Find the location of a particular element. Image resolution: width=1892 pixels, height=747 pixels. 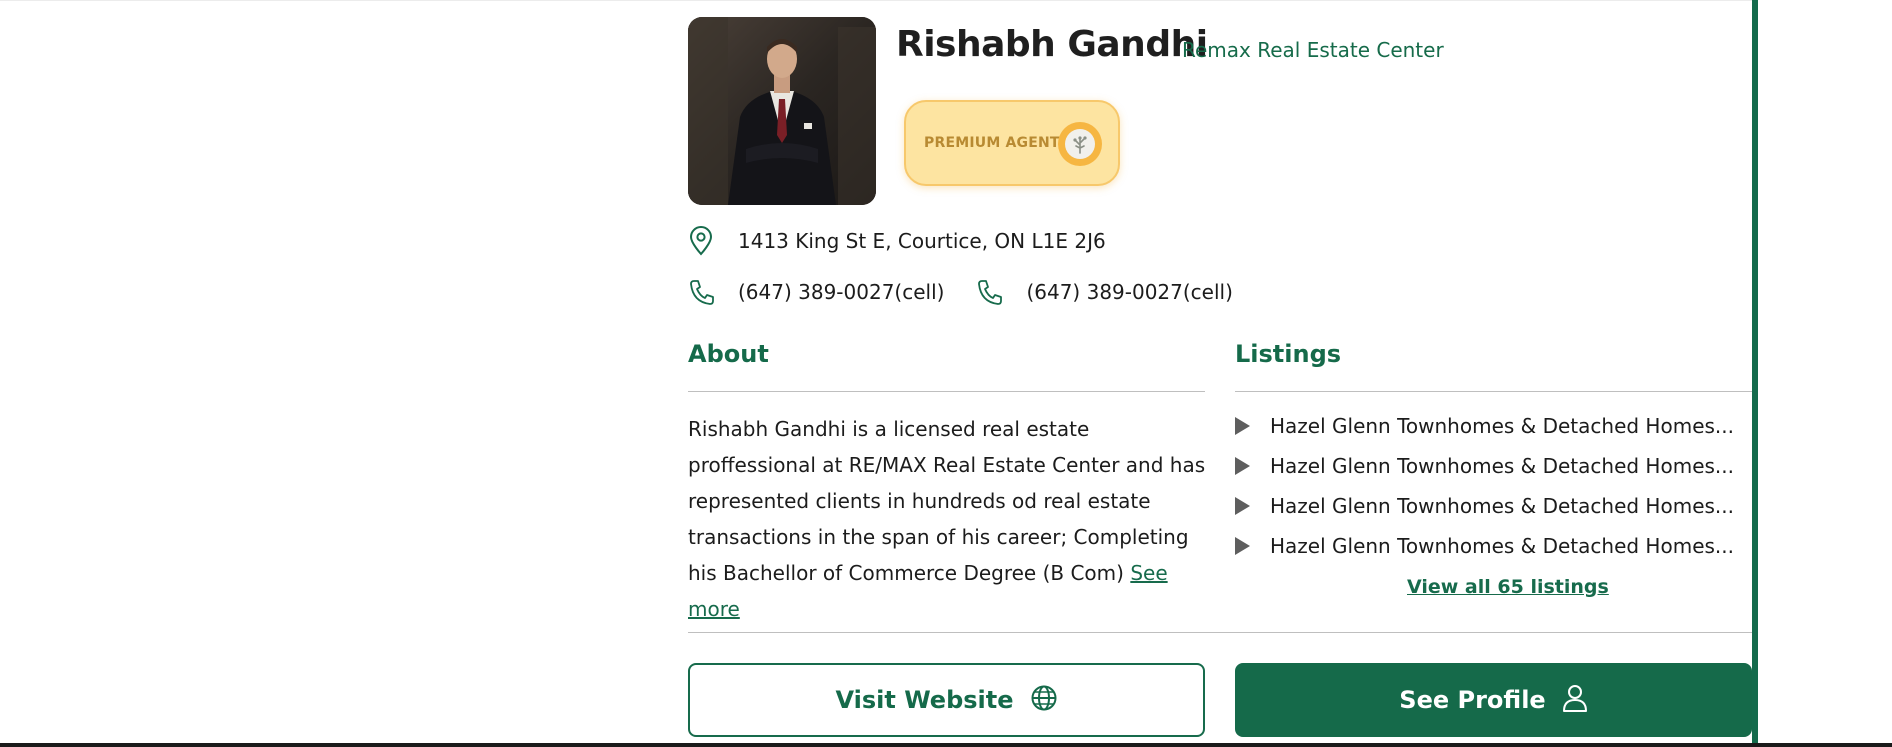

actions-divider is located at coordinates (1220, 632).